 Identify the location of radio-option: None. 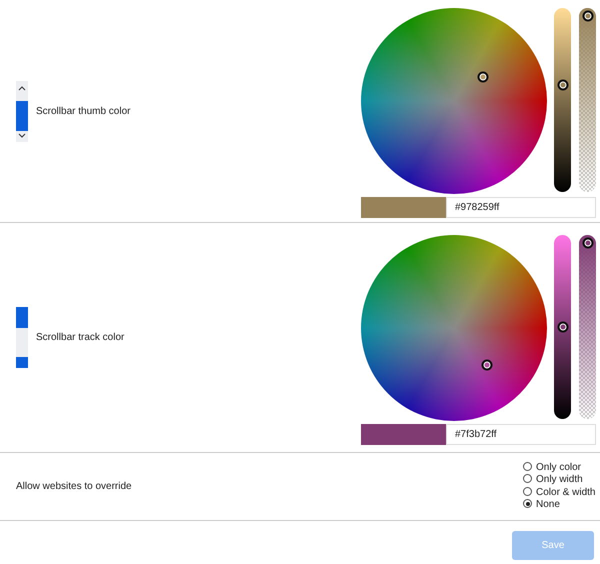
(561, 505).